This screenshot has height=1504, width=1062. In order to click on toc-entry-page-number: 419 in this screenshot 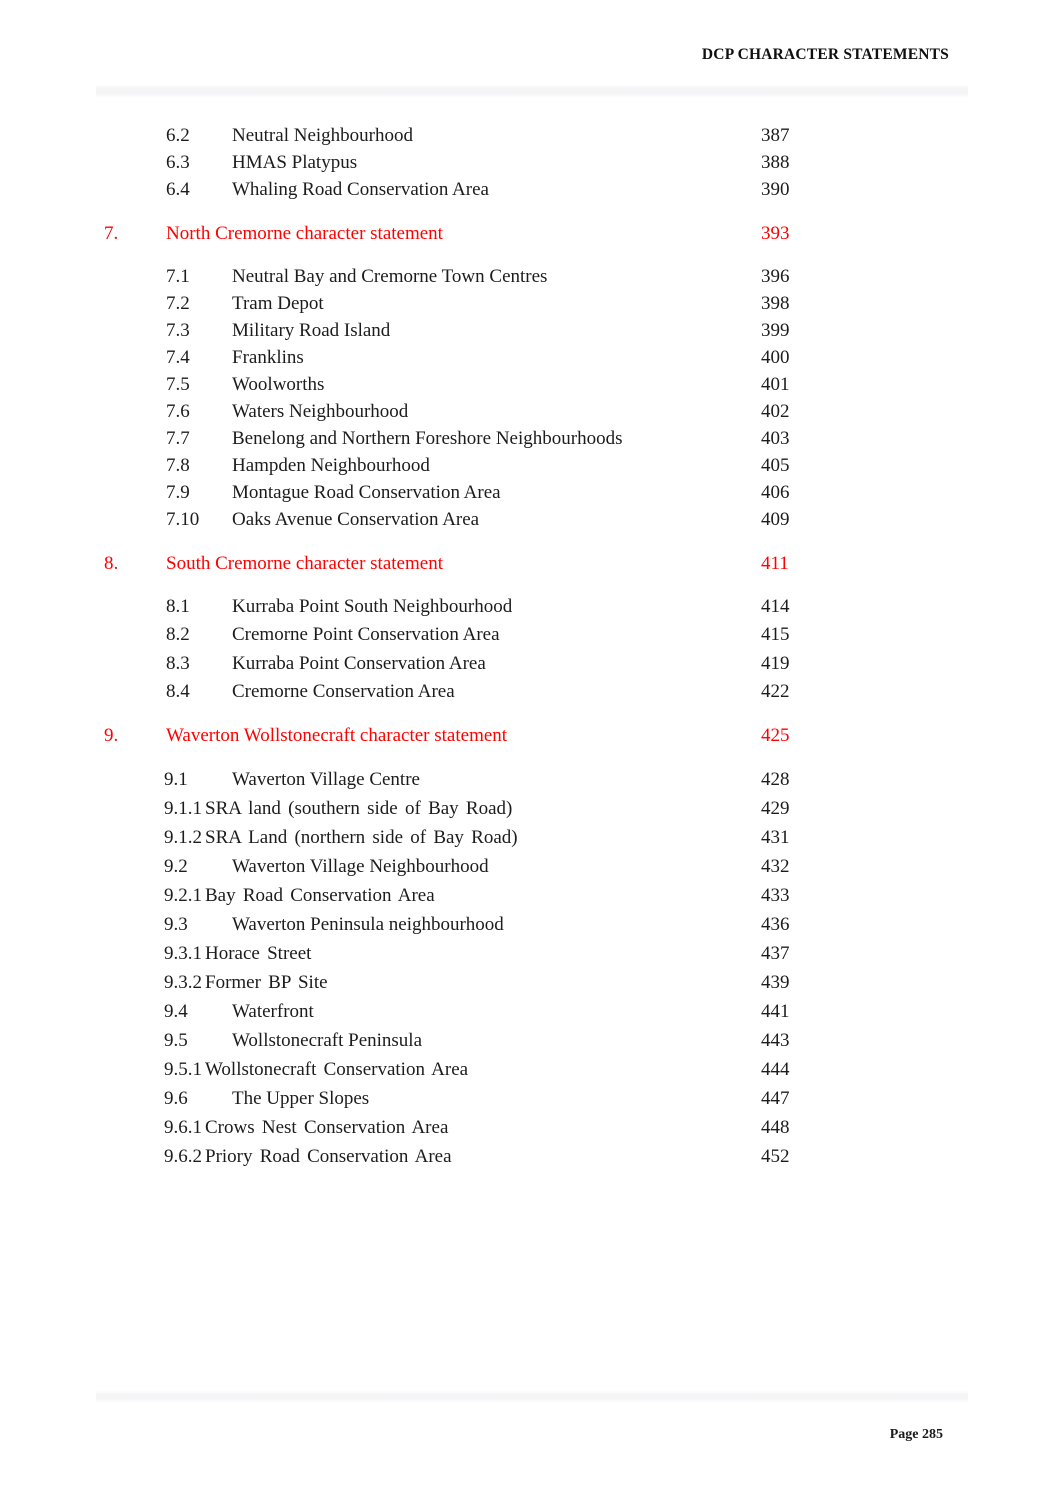, I will do `click(911, 663)`.